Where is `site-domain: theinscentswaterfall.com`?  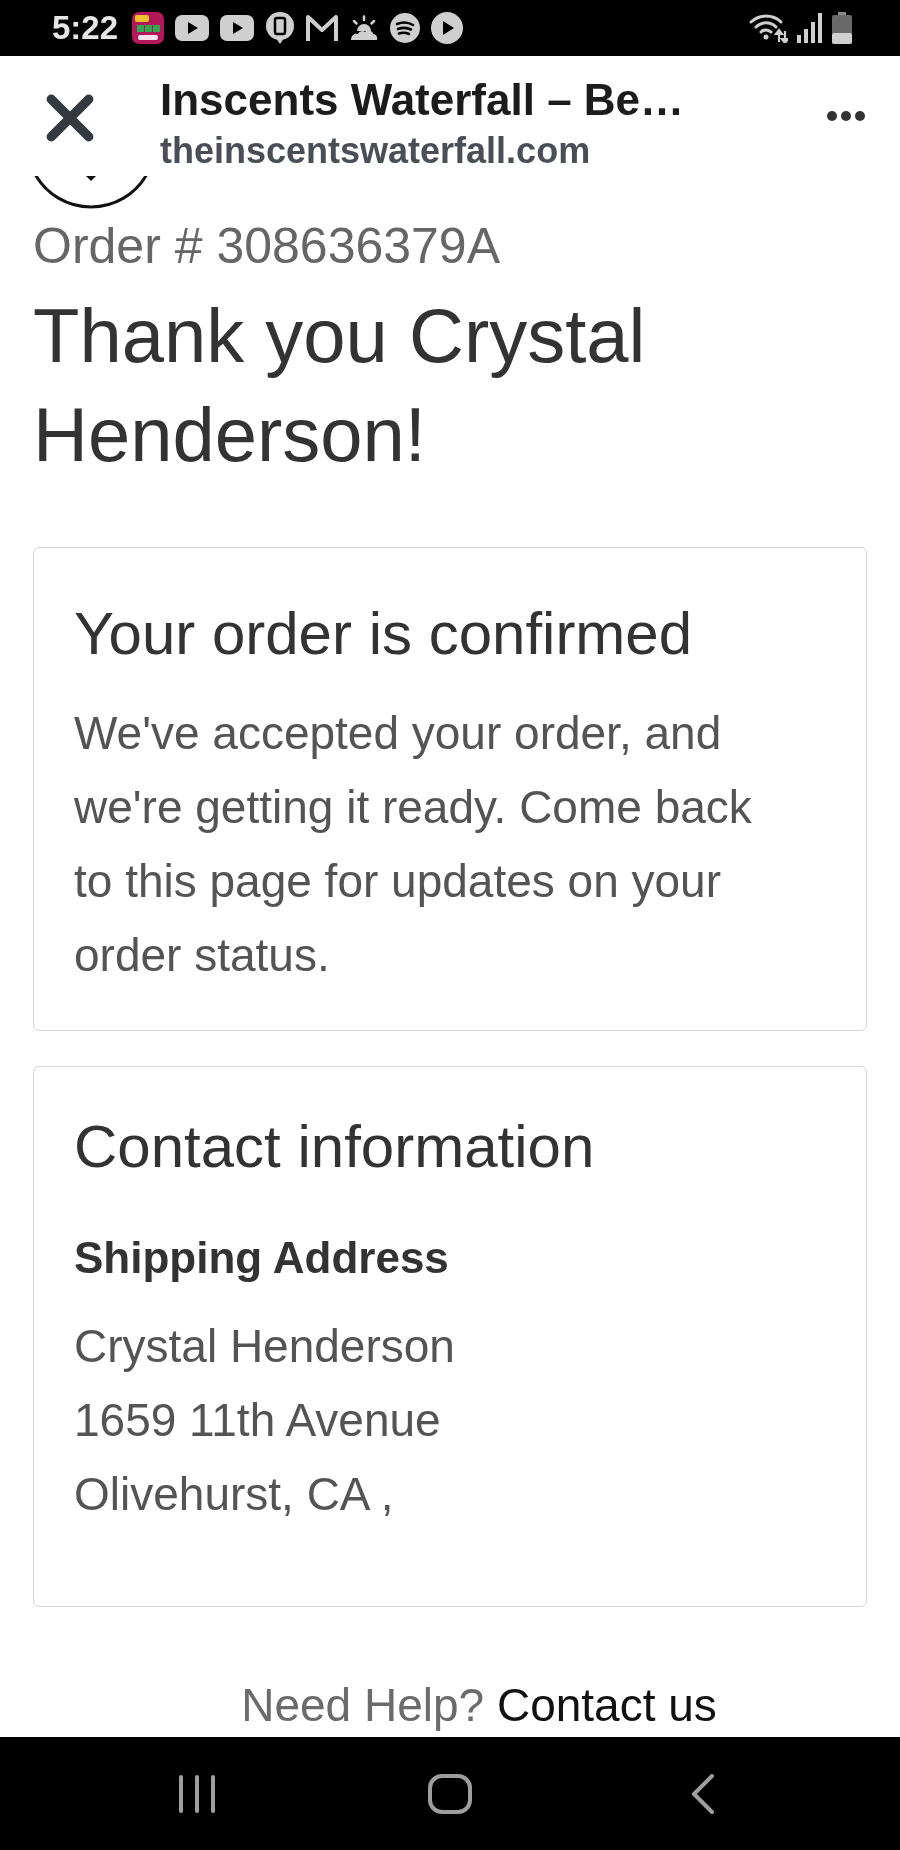
site-domain: theinscentswaterfall.com is located at coordinates (376, 151).